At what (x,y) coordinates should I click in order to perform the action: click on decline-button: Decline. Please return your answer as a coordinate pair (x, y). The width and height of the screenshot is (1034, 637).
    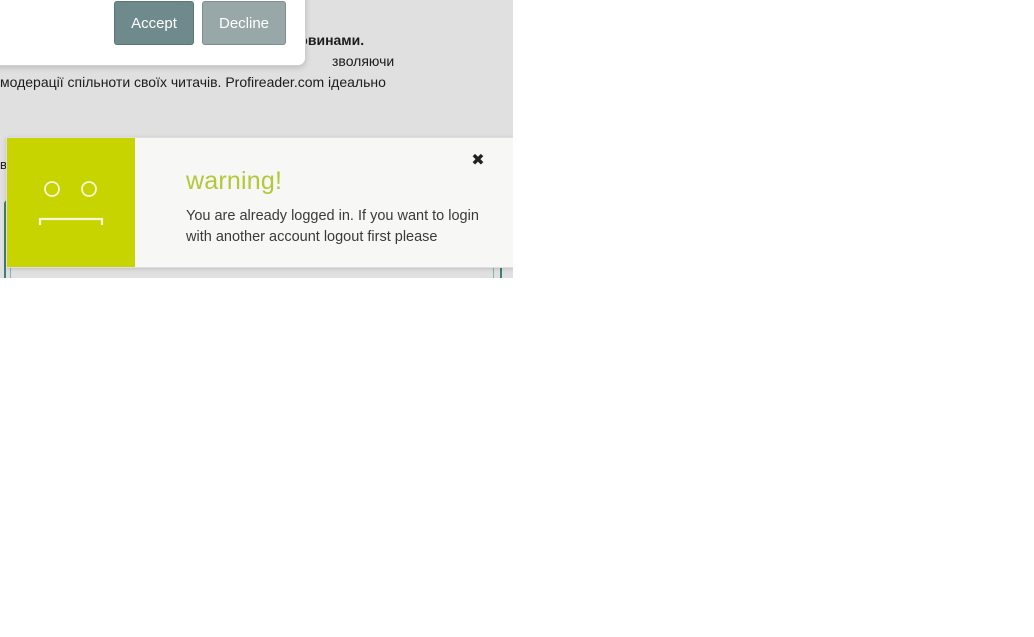
    Looking at the image, I should click on (244, 23).